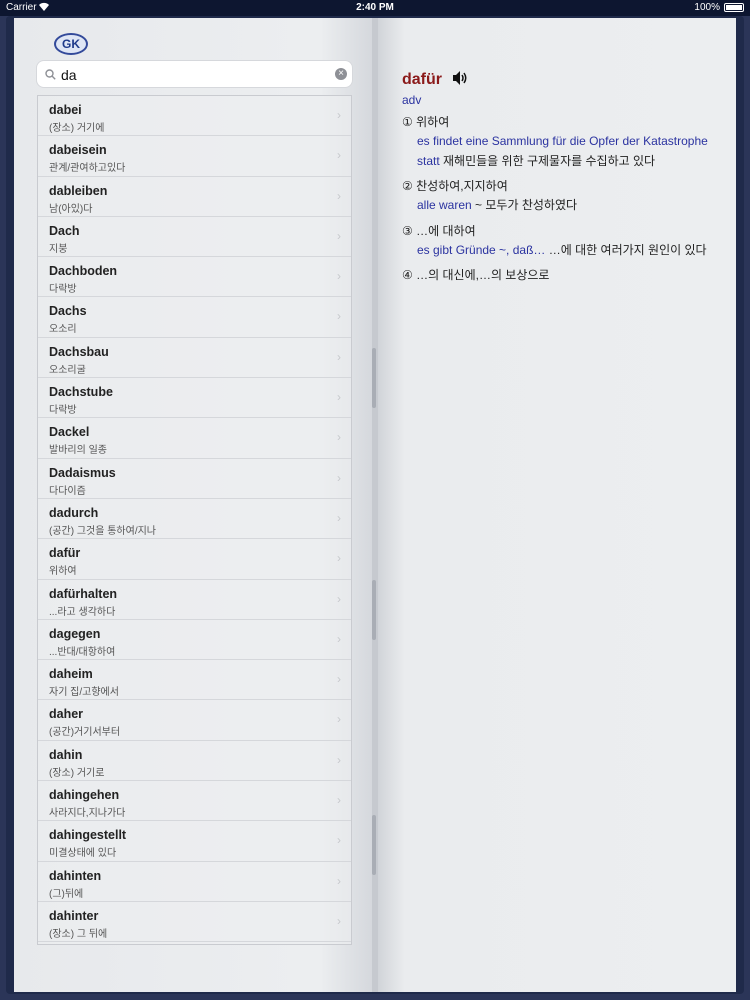 The height and width of the screenshot is (1000, 750). I want to click on list-item: dahingestellt 미결상태에 있다 ›, so click(194, 841).